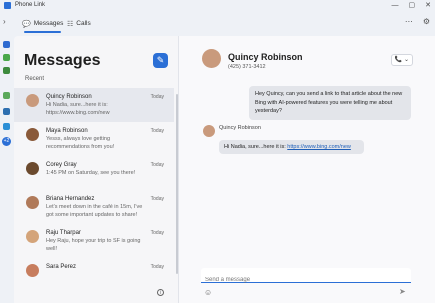  Describe the element at coordinates (69, 97) in the screenshot. I see `conversation-name: Quincy Robinson` at that location.